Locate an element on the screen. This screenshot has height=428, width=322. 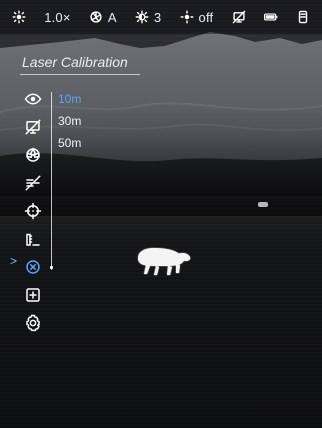
eye-icon is located at coordinates (33, 101).